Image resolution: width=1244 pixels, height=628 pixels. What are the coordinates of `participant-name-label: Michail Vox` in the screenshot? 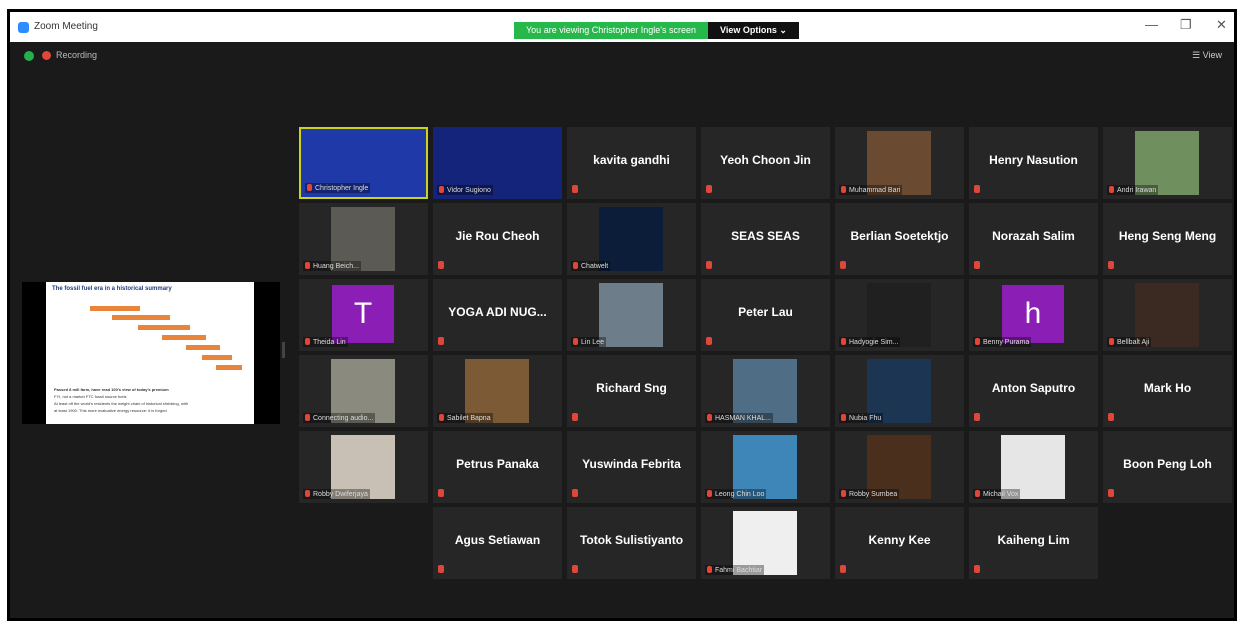 It's located at (1001, 494).